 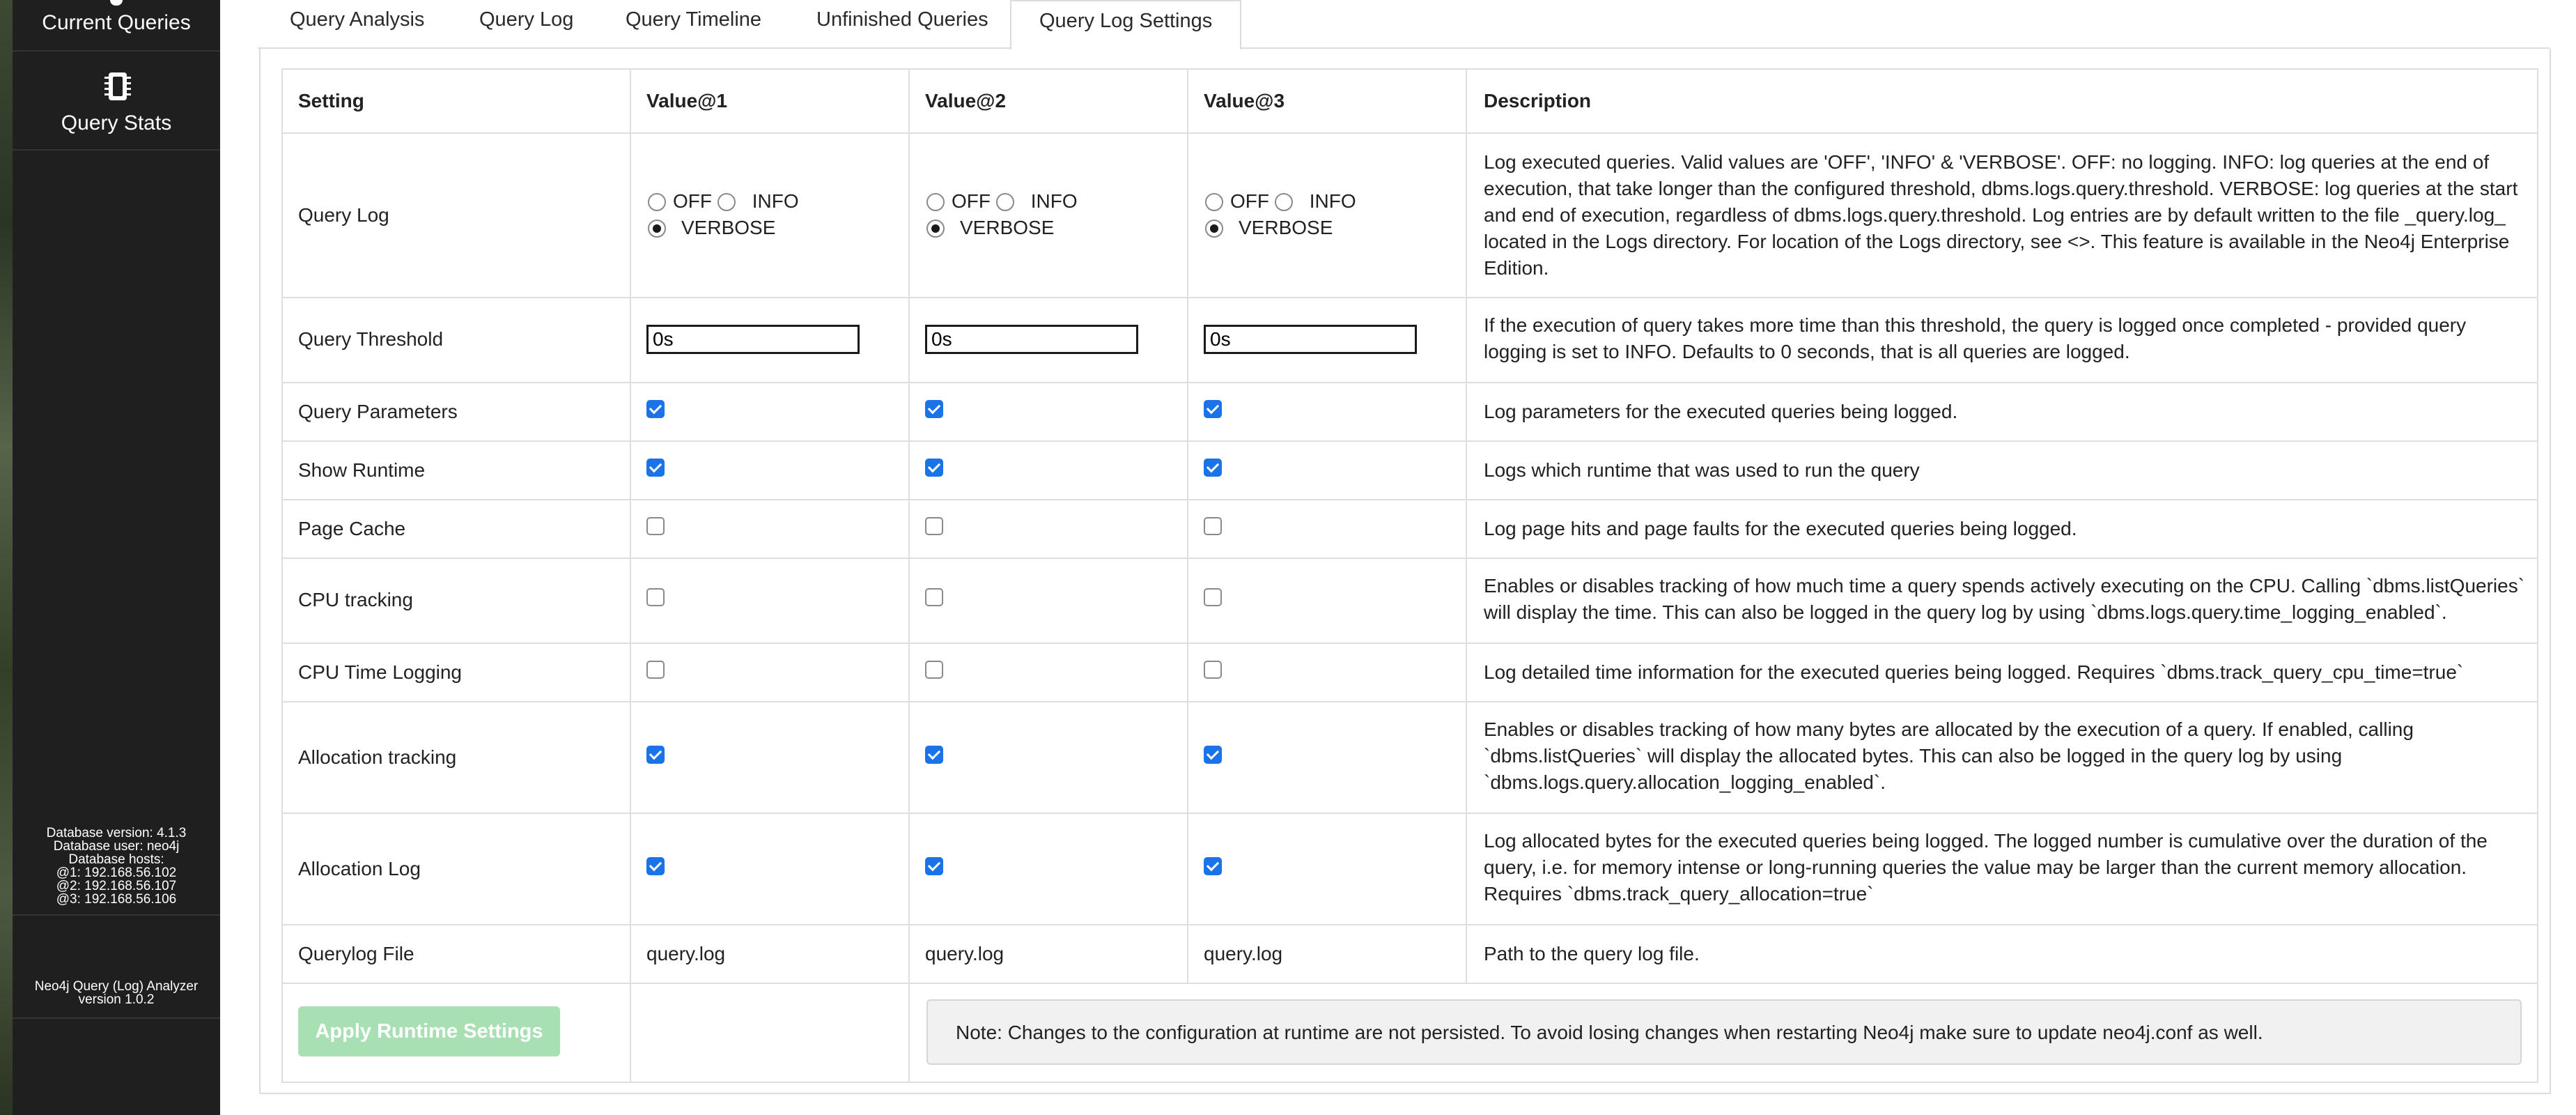 What do you see at coordinates (362, 470) in the screenshot?
I see `setting-label: Show Runtime` at bounding box center [362, 470].